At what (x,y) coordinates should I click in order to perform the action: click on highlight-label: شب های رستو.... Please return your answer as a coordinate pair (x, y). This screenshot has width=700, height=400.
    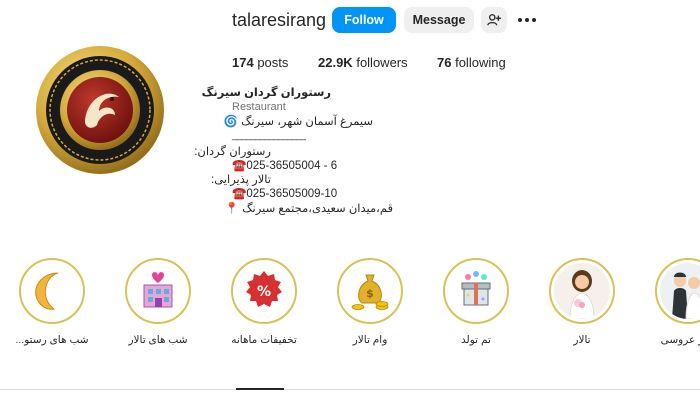
    Looking at the image, I should click on (52, 340).